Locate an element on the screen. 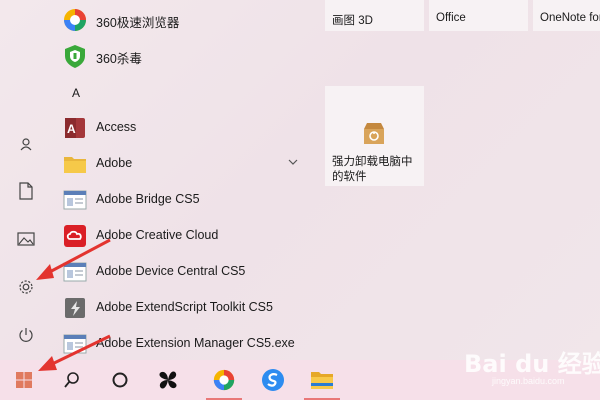  power-icon is located at coordinates (26, 335).